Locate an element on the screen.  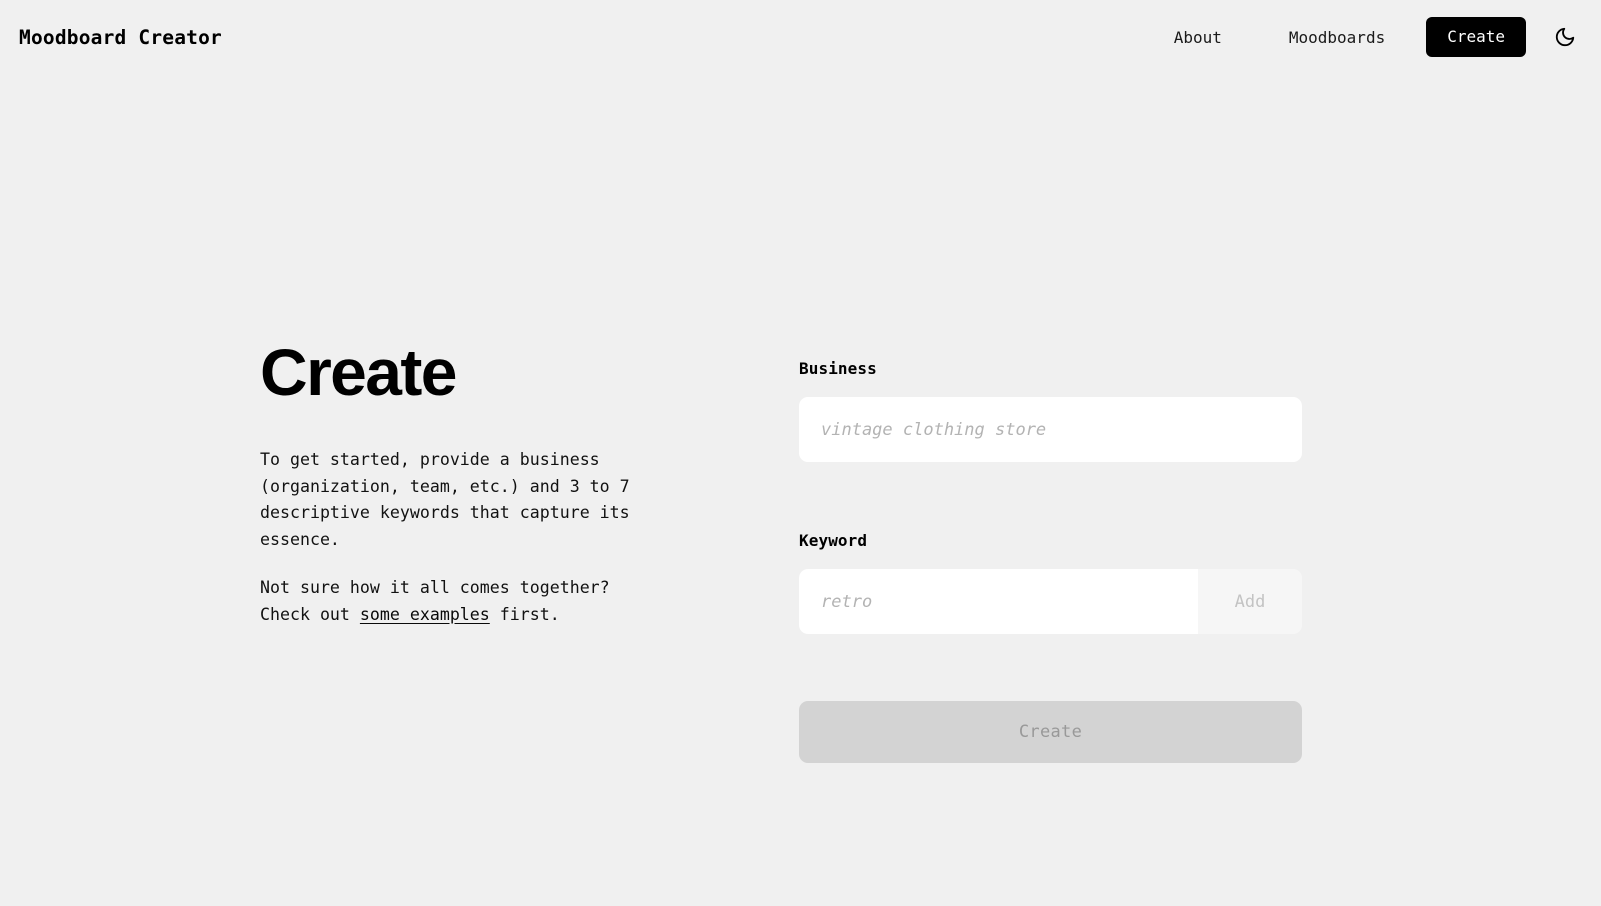
business-input is located at coordinates (1050, 429).